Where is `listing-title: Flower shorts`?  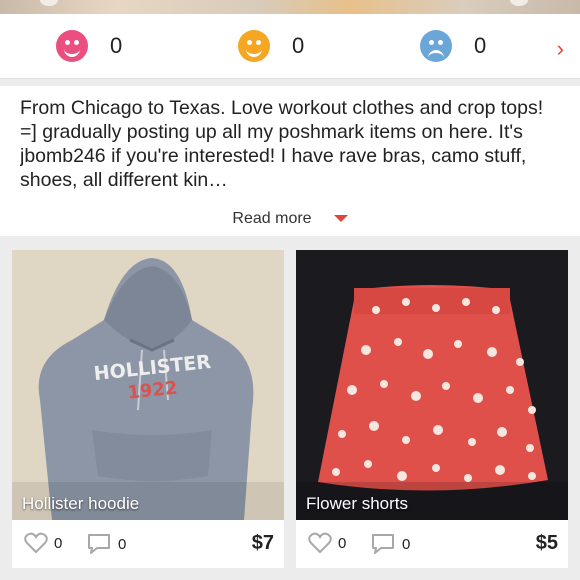
listing-title: Flower shorts is located at coordinates (357, 503).